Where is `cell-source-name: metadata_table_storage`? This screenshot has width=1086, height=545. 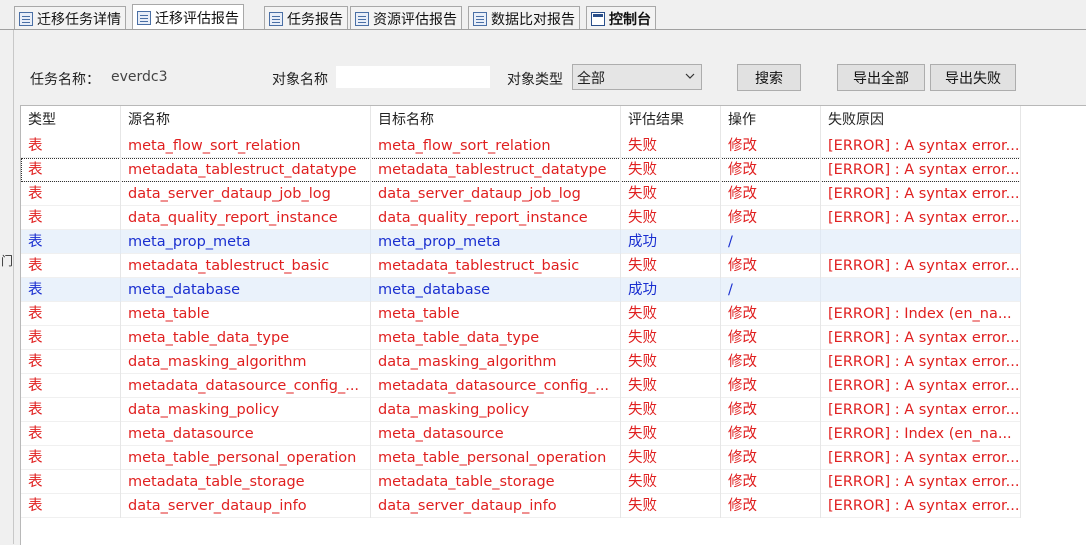
cell-source-name: metadata_table_storage is located at coordinates (246, 482).